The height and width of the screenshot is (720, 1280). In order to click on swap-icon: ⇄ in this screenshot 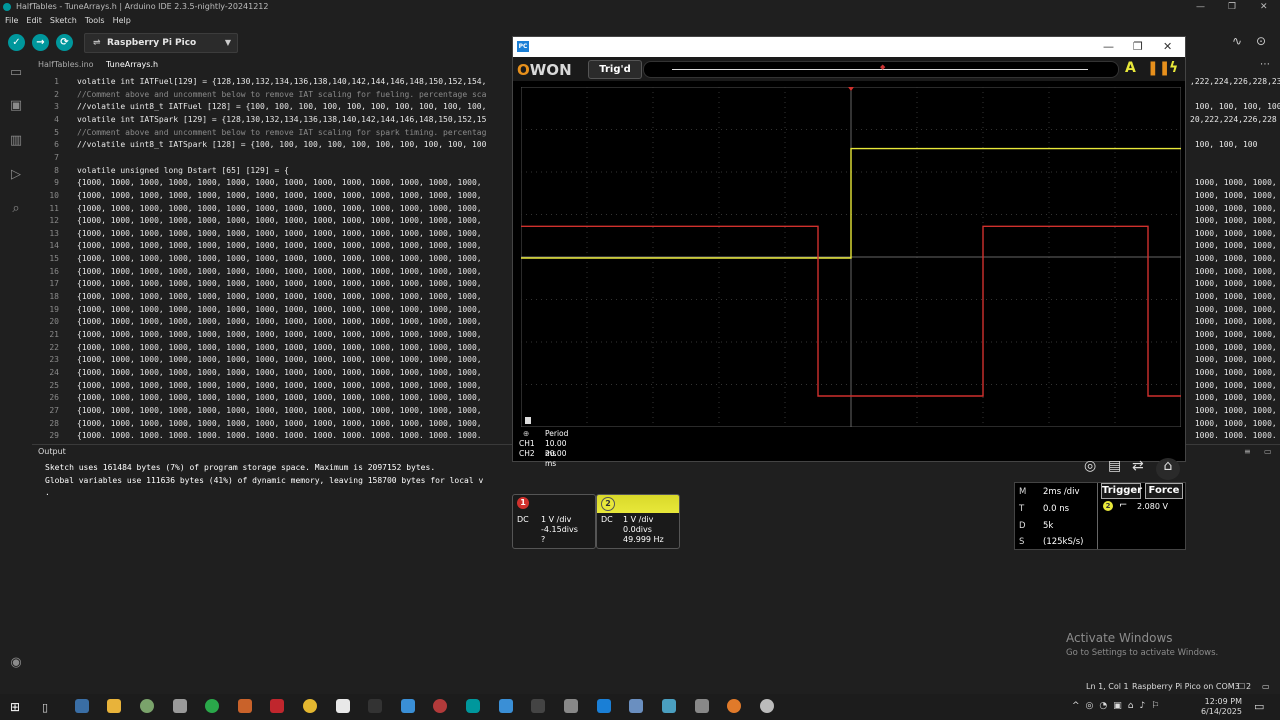, I will do `click(1138, 466)`.